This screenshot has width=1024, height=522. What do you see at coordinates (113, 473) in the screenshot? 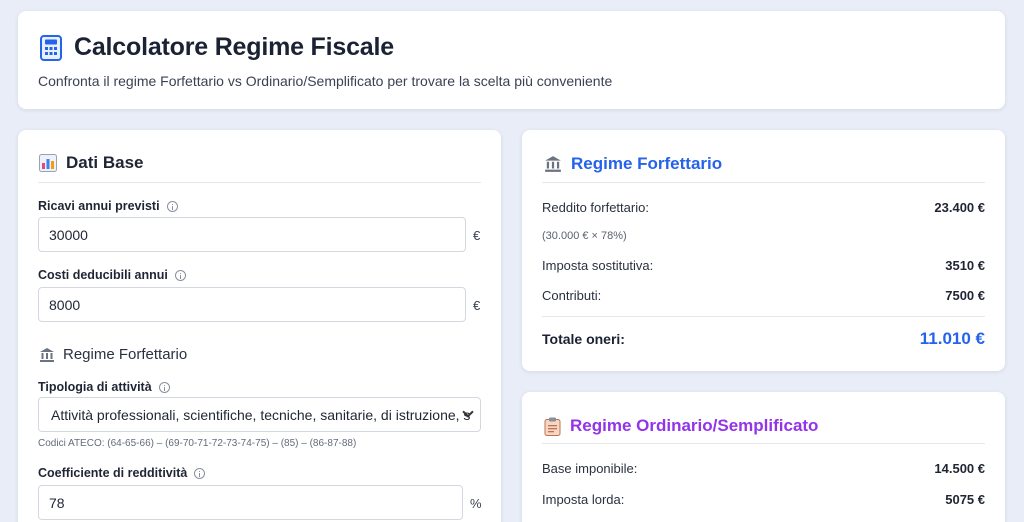
I see `coefficient-label-text: Coefficiente di redditività` at bounding box center [113, 473].